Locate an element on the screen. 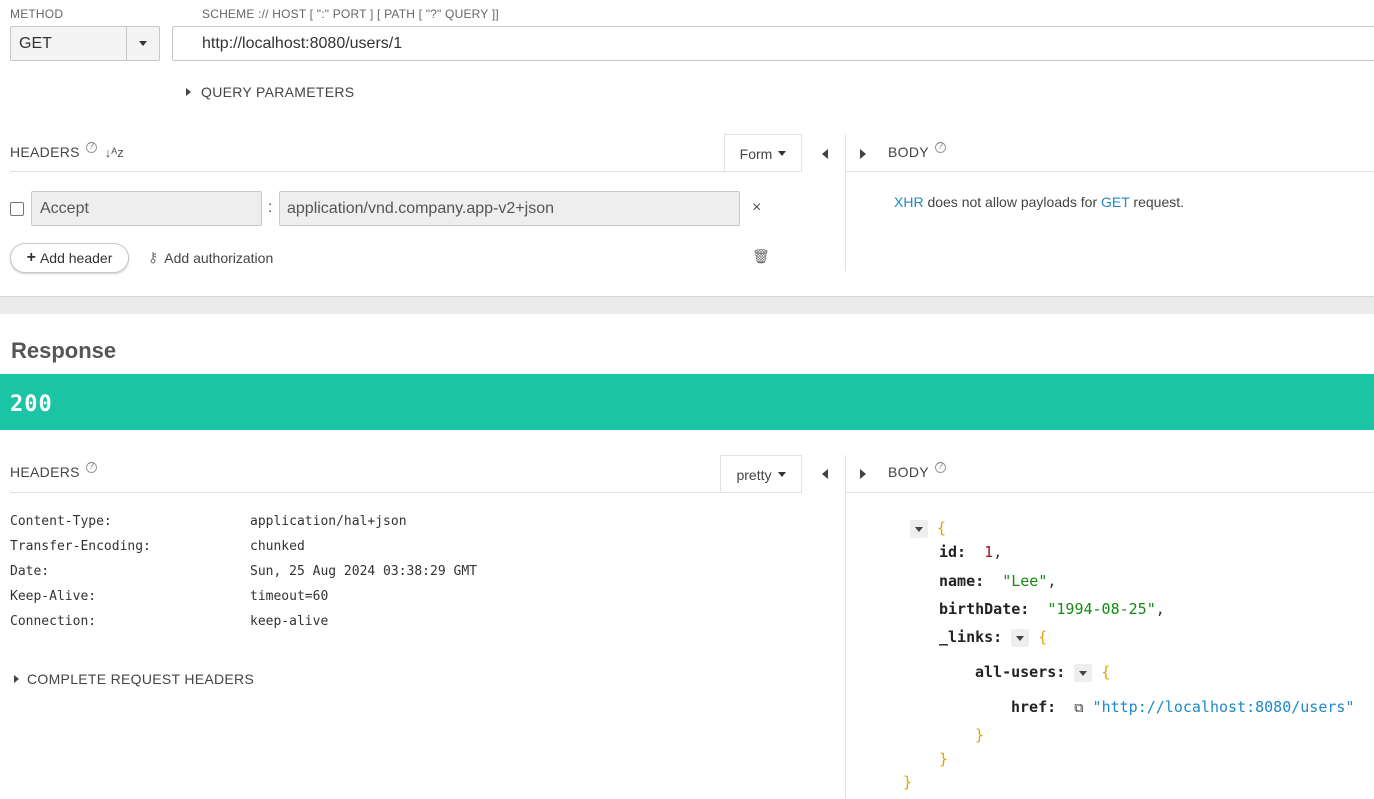  external-link-icon: ⧉ is located at coordinates (1078, 708).